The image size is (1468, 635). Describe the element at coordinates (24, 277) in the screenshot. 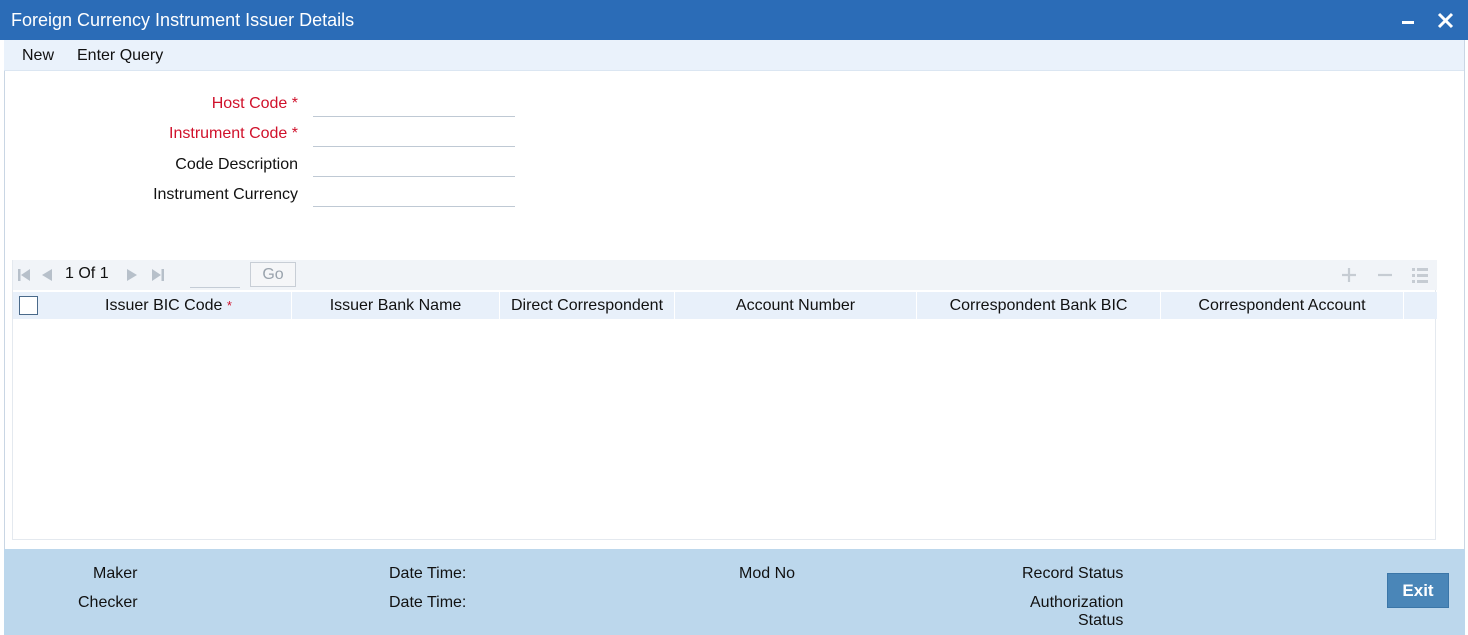

I see `first-page-icon` at that location.